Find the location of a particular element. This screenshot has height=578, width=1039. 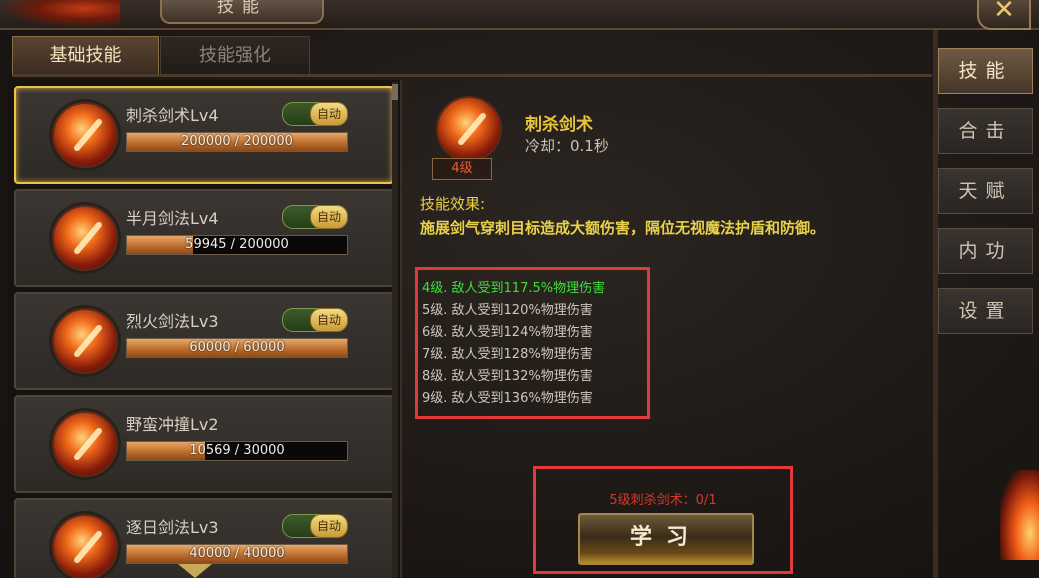

skill-progress-bar: 60000 / 60000 is located at coordinates (237, 348).